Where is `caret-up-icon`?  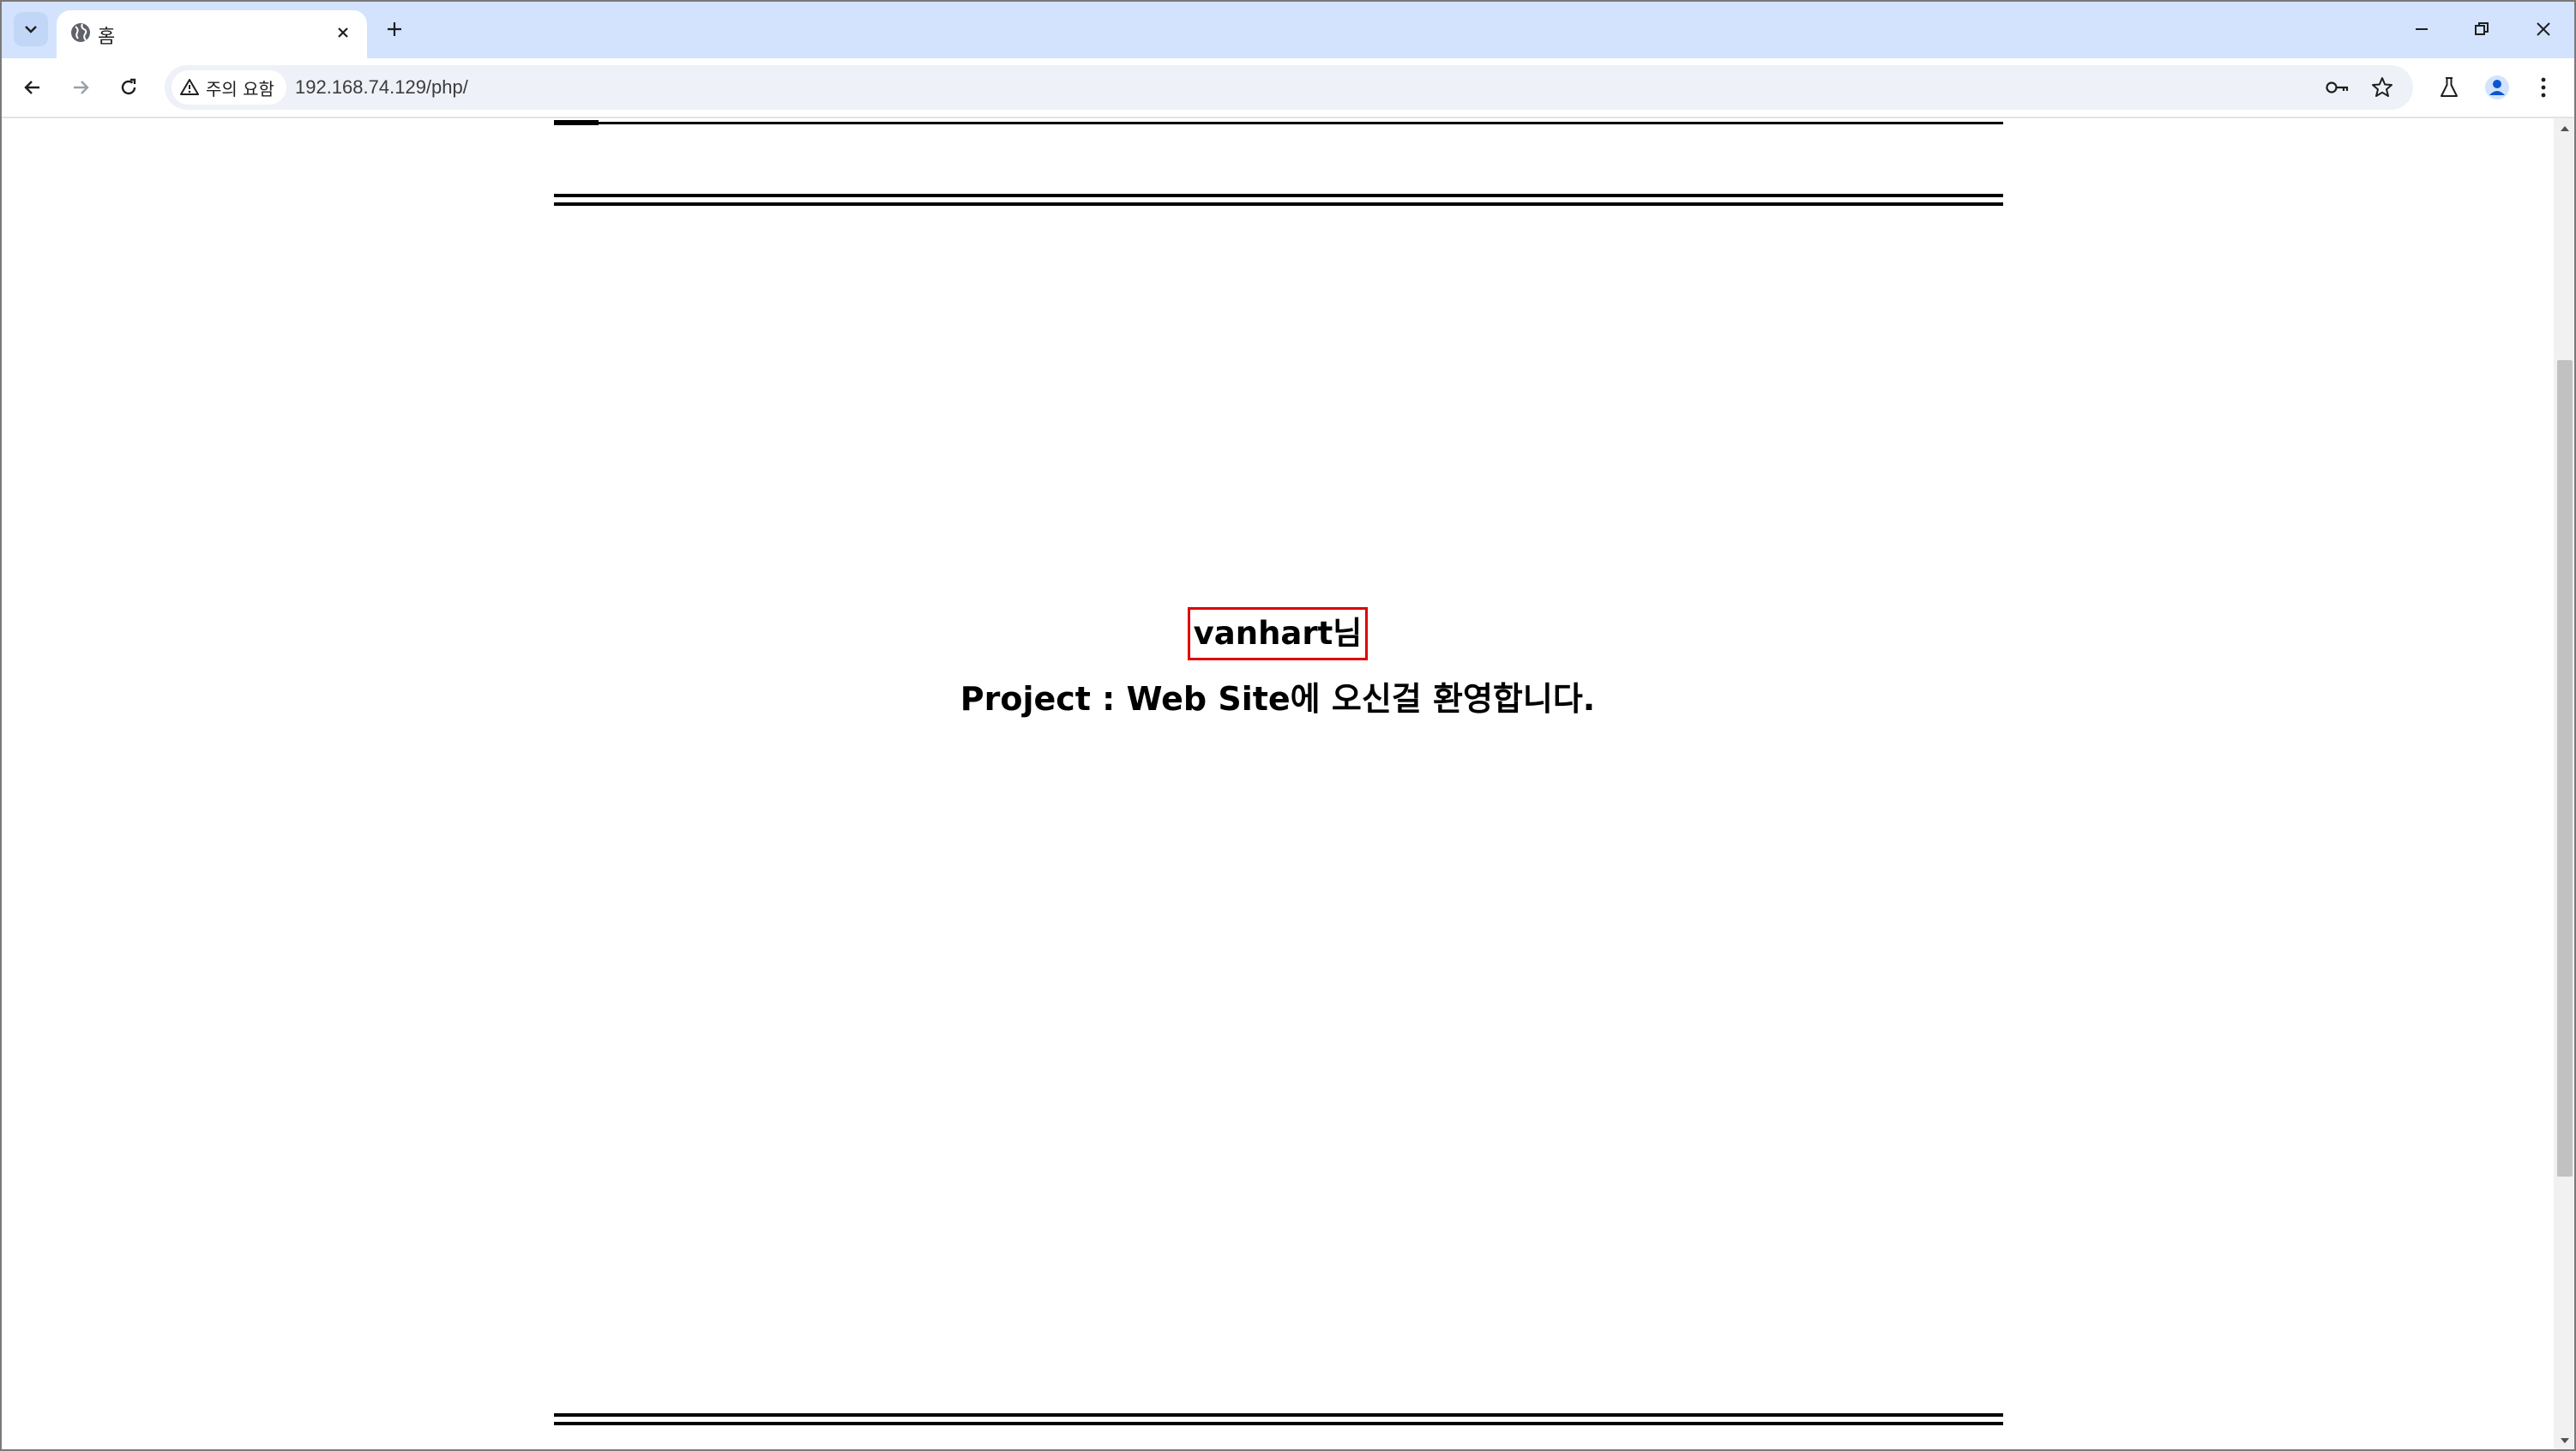 caret-up-icon is located at coordinates (2565, 128).